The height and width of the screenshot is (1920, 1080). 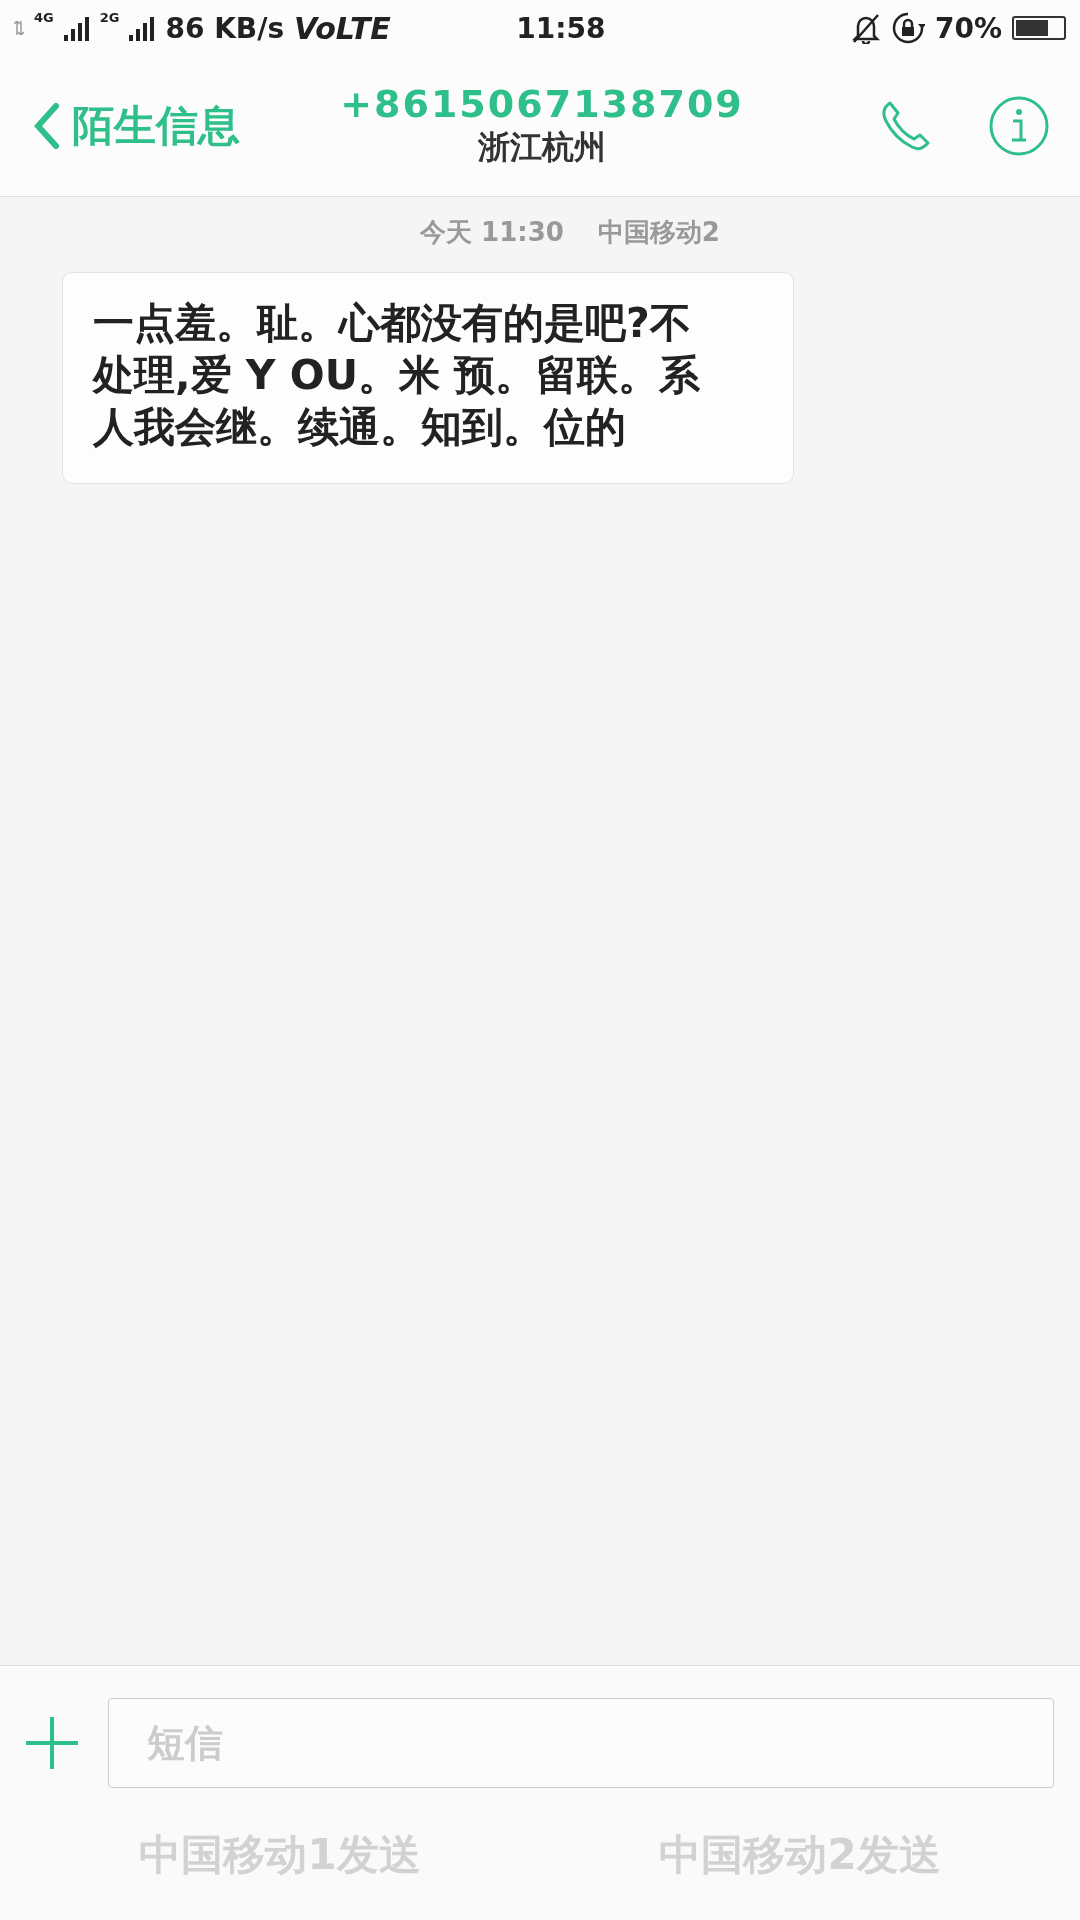 What do you see at coordinates (865, 28) in the screenshot?
I see `muted-bell-icon` at bounding box center [865, 28].